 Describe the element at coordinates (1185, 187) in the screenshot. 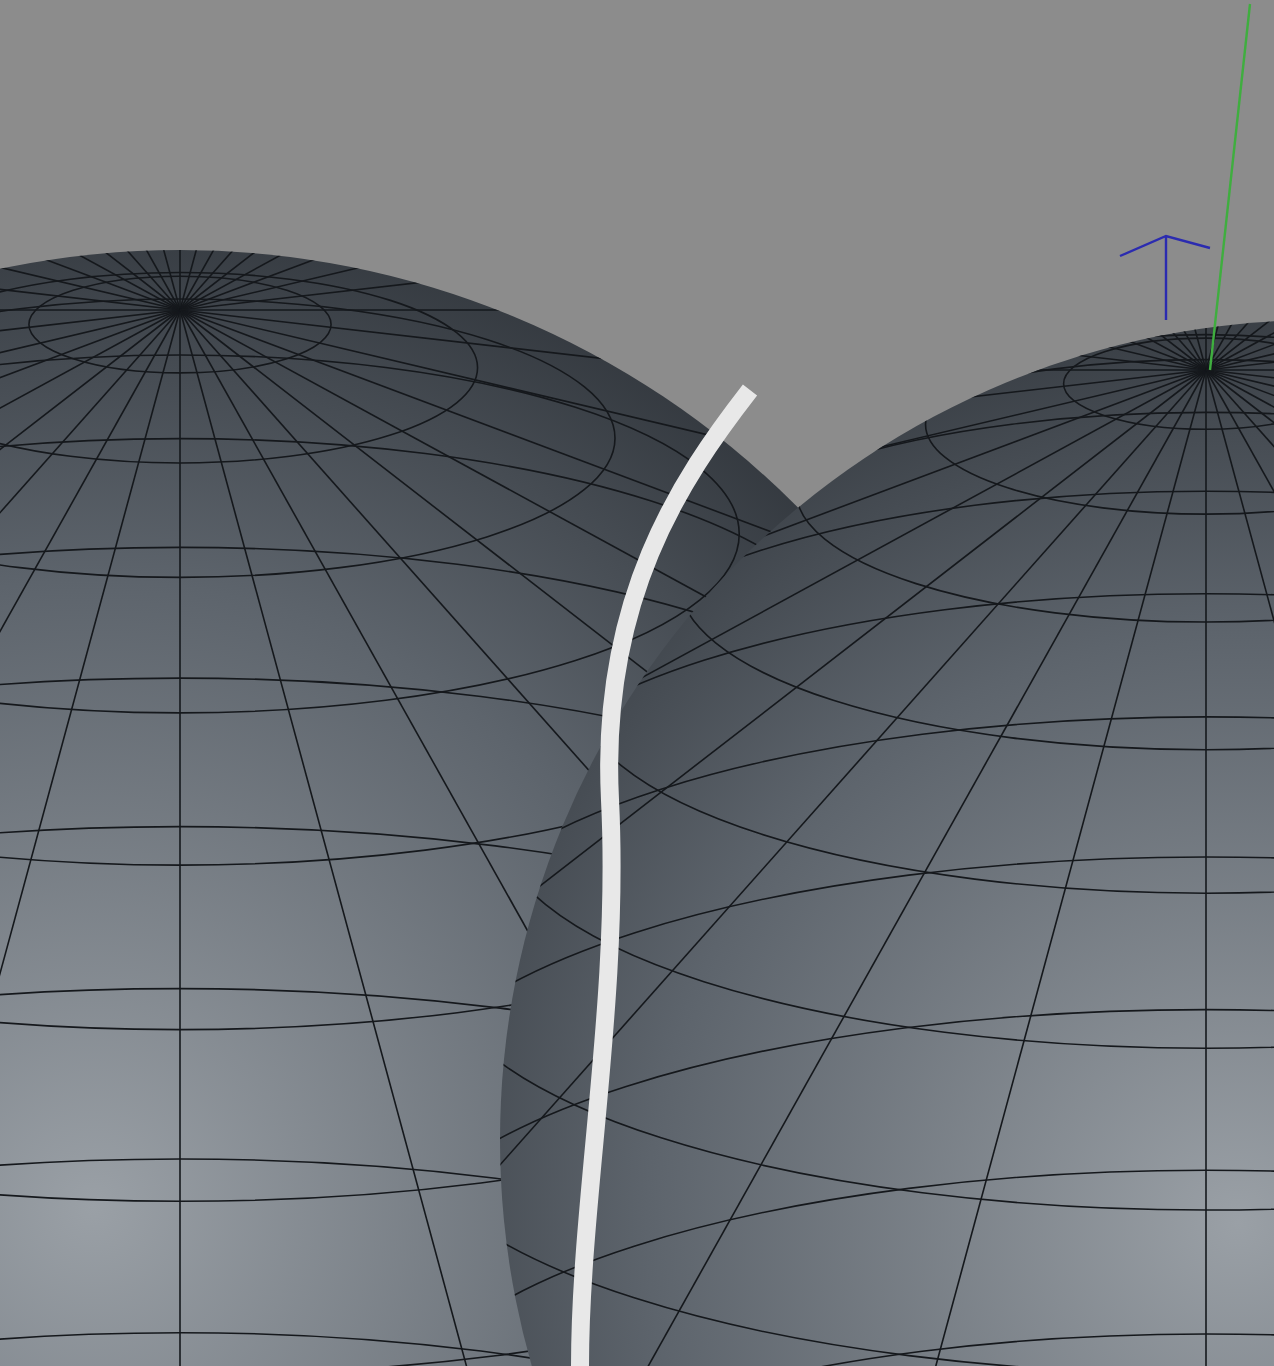

I see `axis-gizmo-icon` at that location.